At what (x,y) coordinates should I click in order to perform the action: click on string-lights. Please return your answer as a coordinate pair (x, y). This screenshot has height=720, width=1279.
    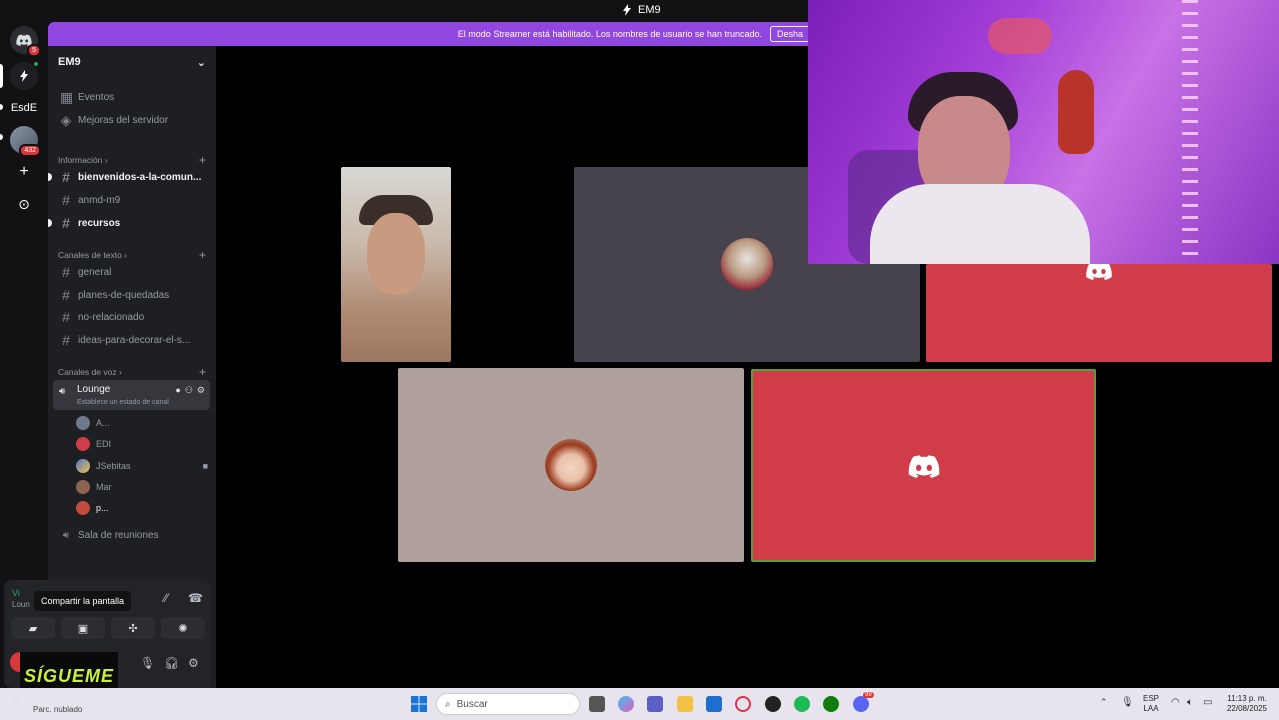
    Looking at the image, I should click on (1190, 132).